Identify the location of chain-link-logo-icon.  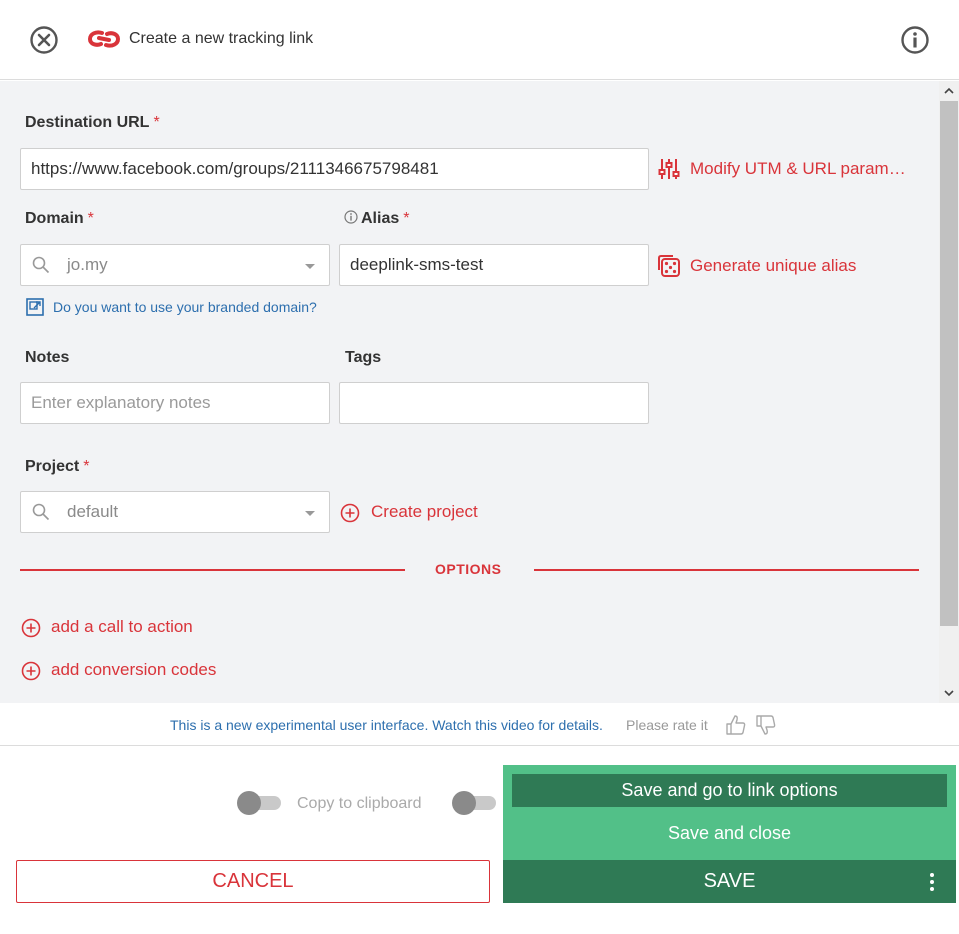
(104, 39).